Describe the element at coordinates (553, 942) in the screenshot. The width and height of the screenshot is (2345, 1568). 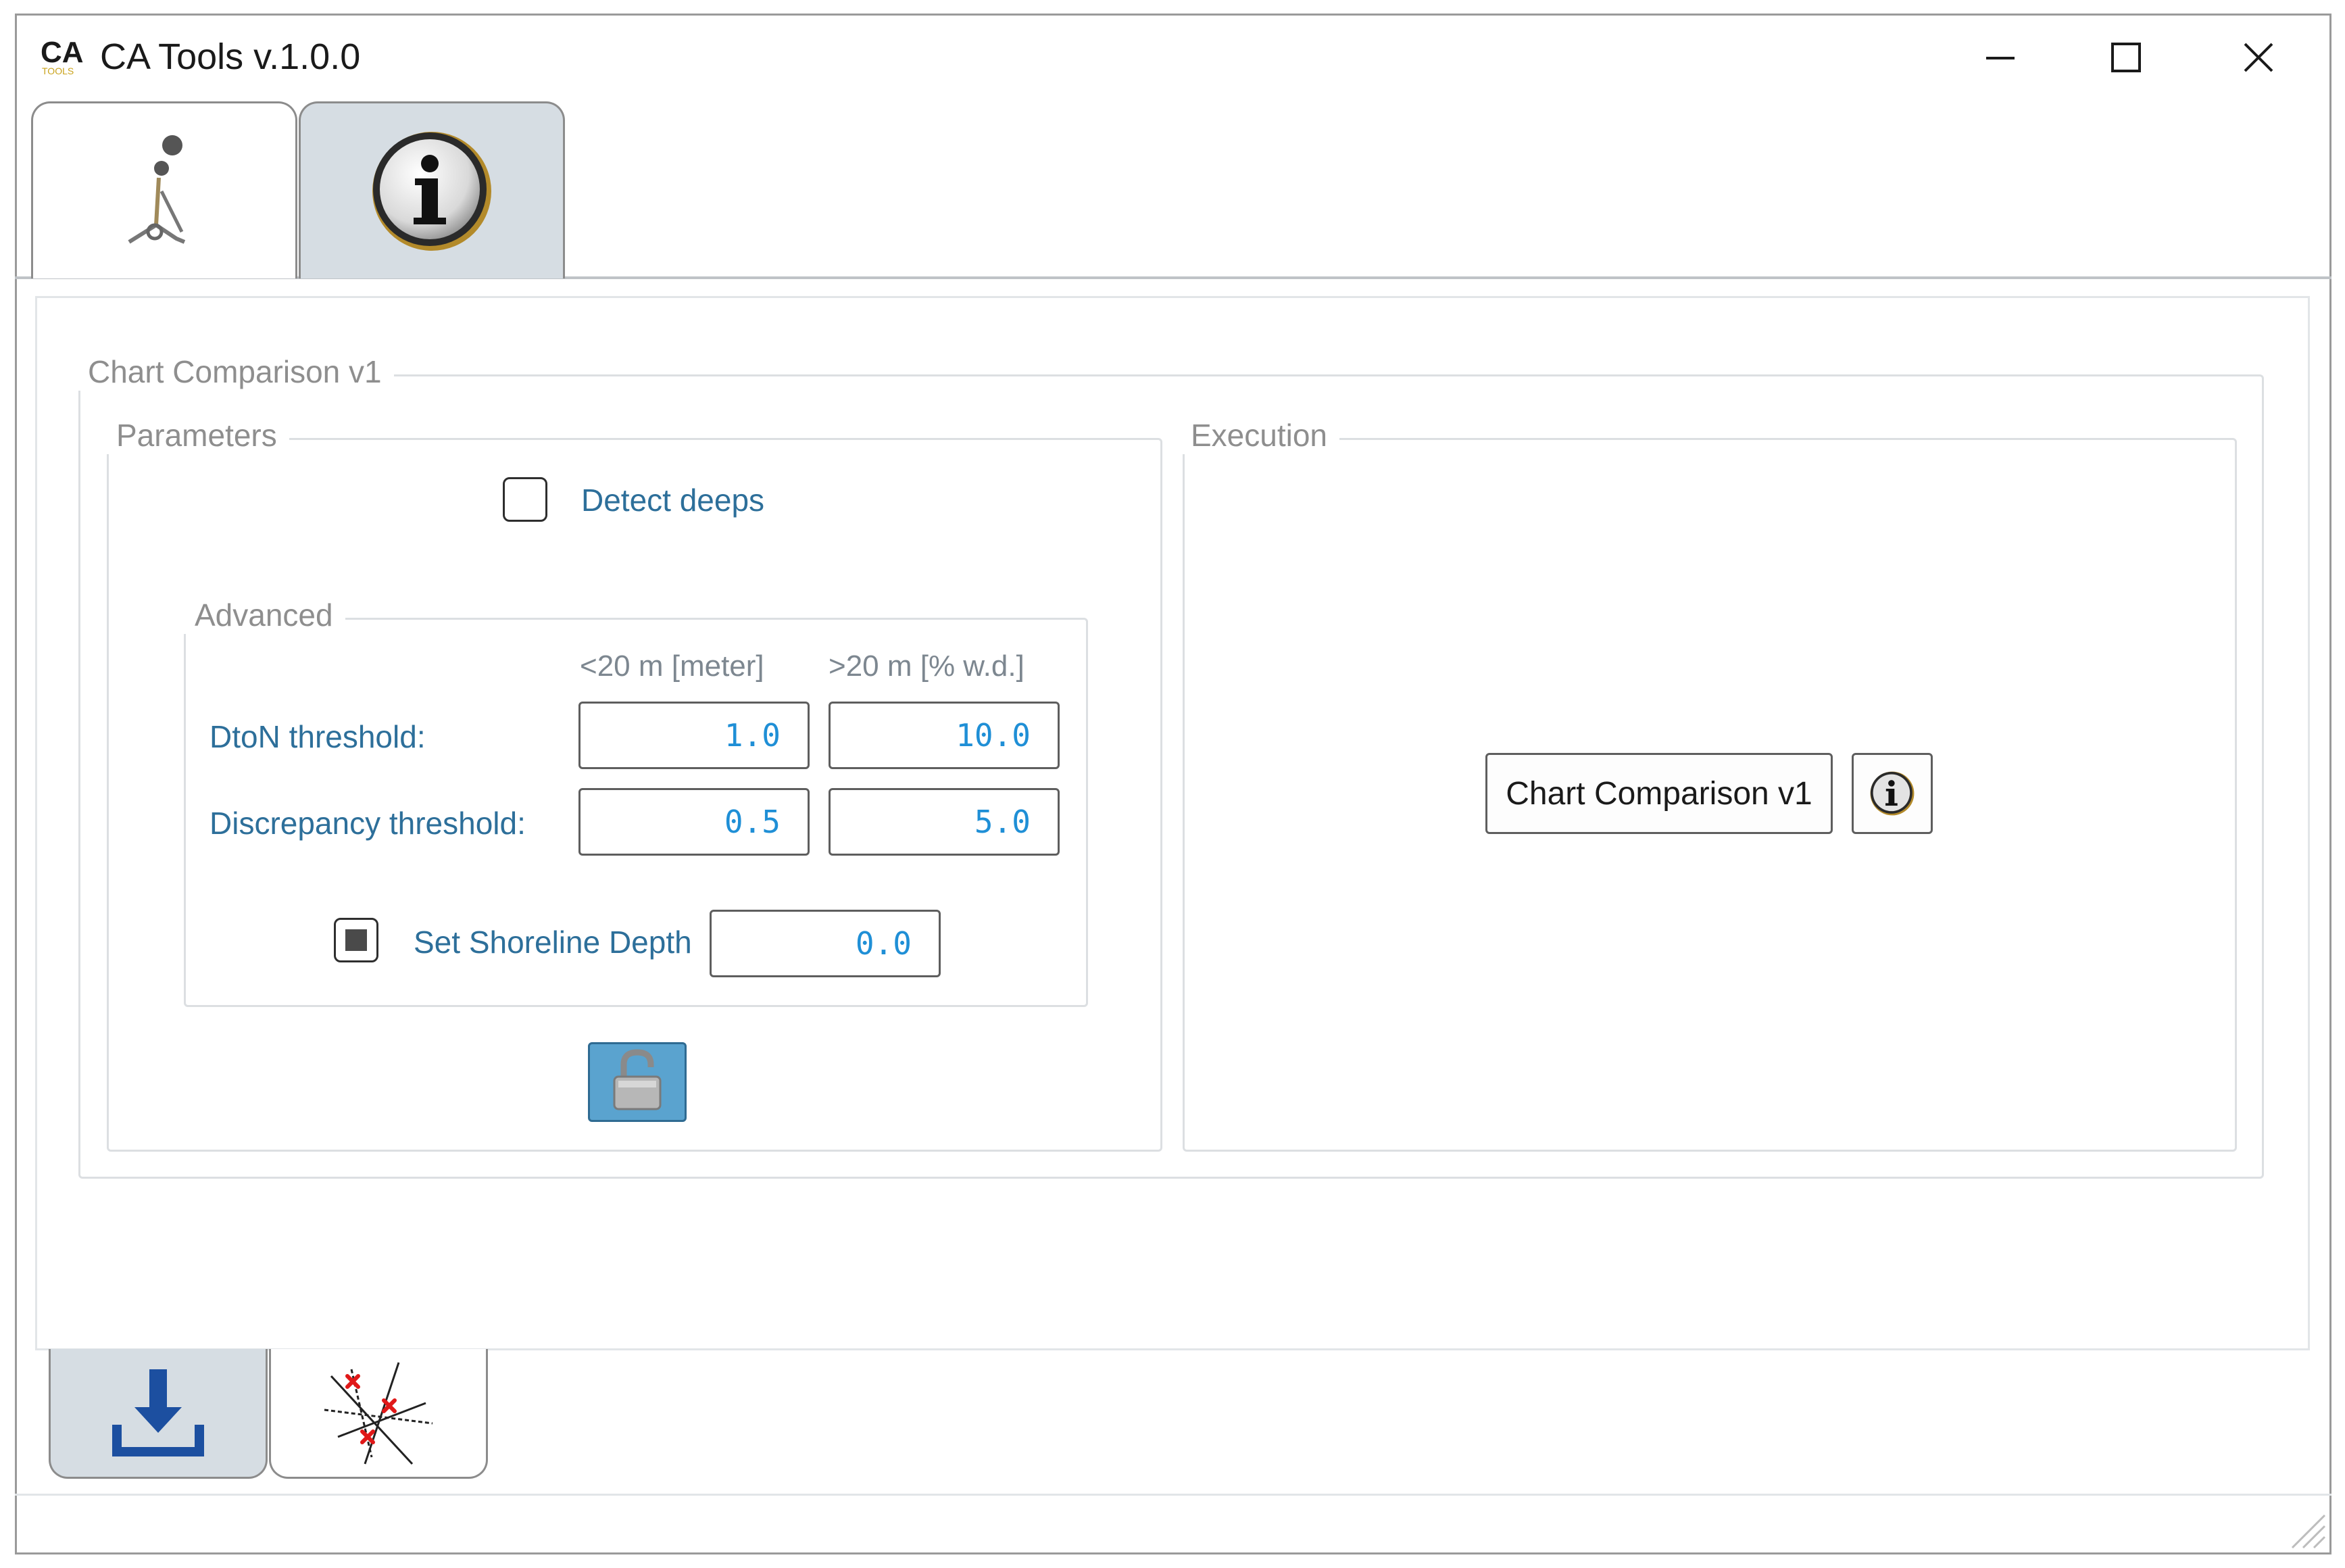
I see `shoreline-depth-label: Set Shoreline Depth` at that location.